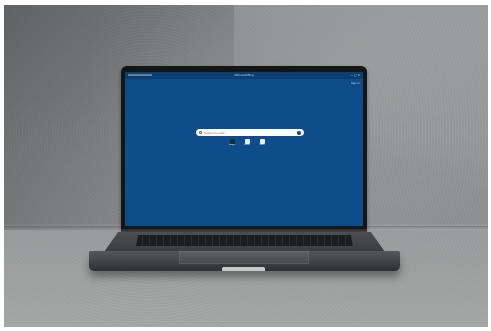 The width and height of the screenshot is (491, 331). I want to click on shortcut-label: News, so click(262, 145).